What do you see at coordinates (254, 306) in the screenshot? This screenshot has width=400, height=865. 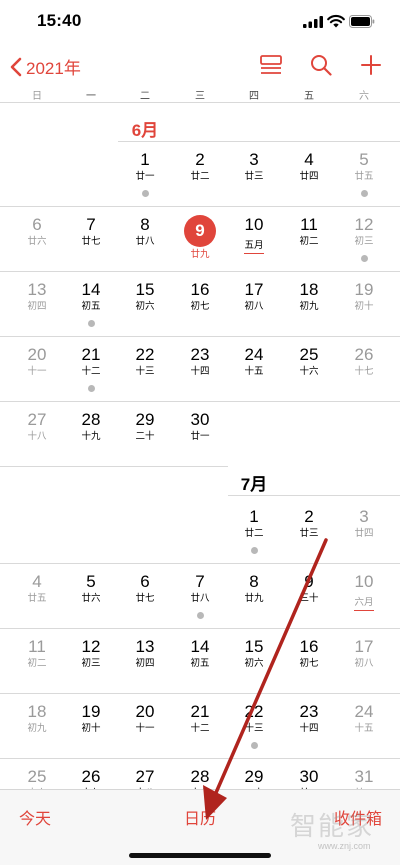 I see `lunar-date: 初八` at bounding box center [254, 306].